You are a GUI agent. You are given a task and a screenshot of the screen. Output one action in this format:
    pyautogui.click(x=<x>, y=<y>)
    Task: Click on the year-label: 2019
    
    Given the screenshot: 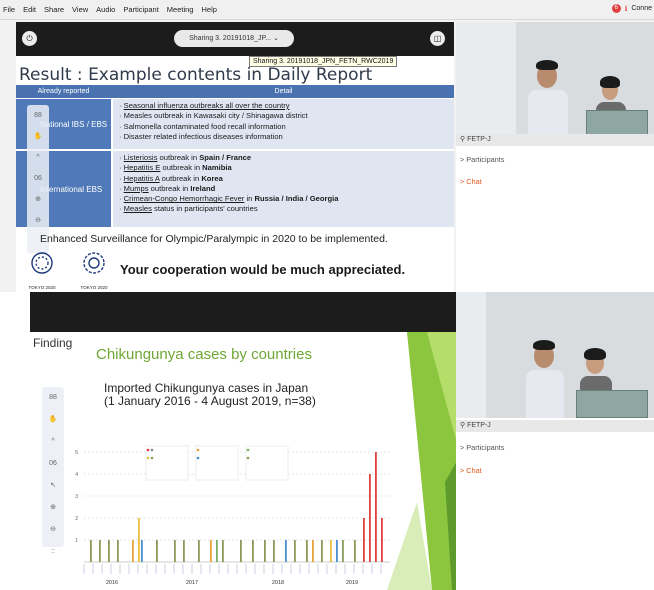 What is the action you would take?
    pyautogui.click(x=352, y=583)
    